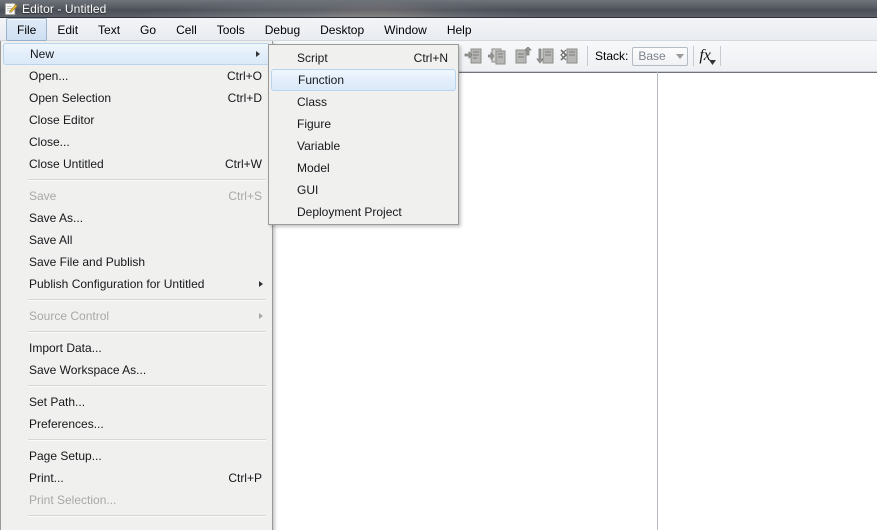 The width and height of the screenshot is (877, 530). I want to click on menu-item-close-editor: Close Editor, so click(136, 120).